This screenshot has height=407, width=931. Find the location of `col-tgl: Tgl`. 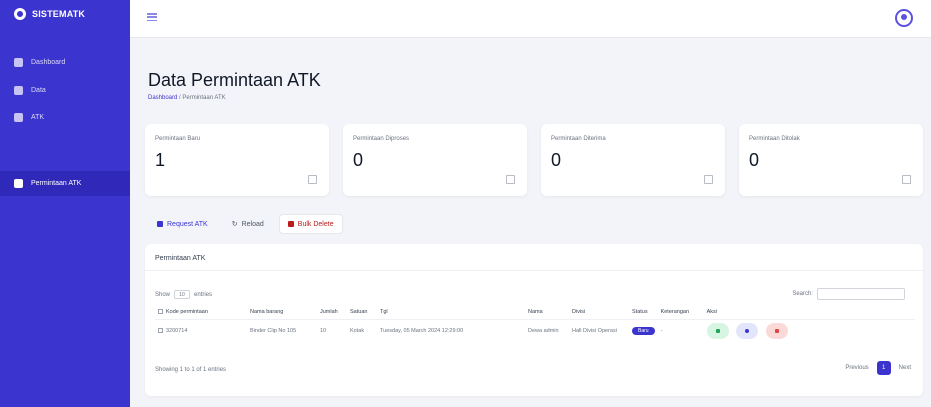

col-tgl: Tgl is located at coordinates (451, 313).